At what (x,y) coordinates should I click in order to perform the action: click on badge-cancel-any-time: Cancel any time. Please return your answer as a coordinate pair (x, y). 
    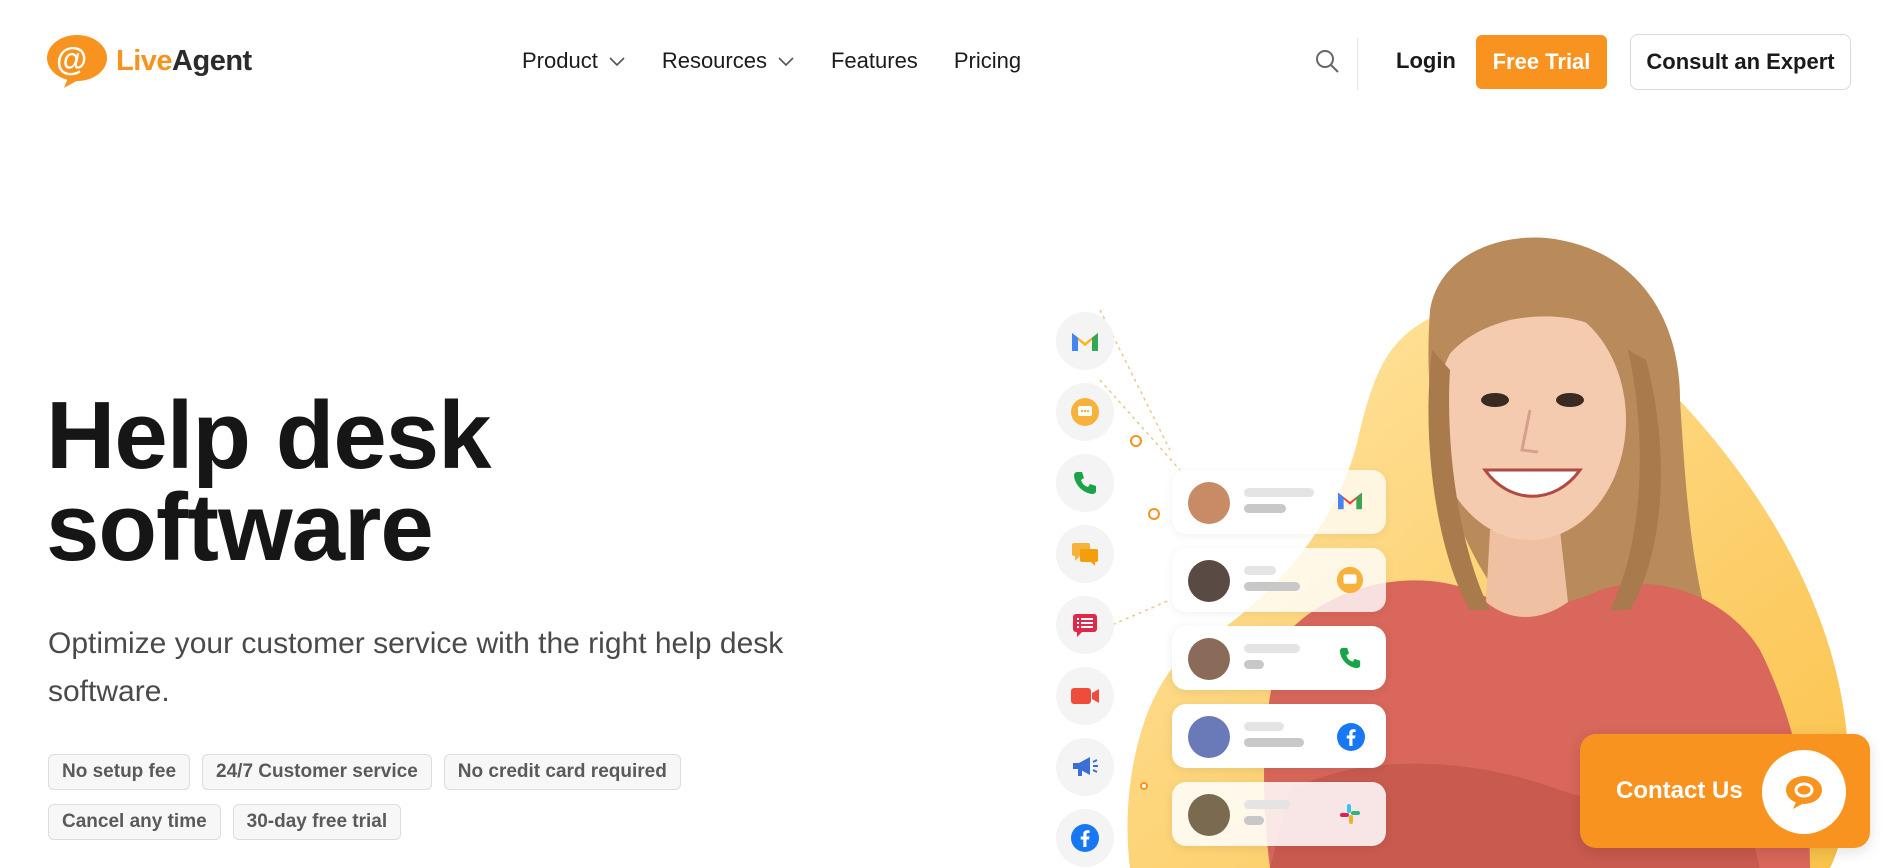
    Looking at the image, I should click on (134, 822).